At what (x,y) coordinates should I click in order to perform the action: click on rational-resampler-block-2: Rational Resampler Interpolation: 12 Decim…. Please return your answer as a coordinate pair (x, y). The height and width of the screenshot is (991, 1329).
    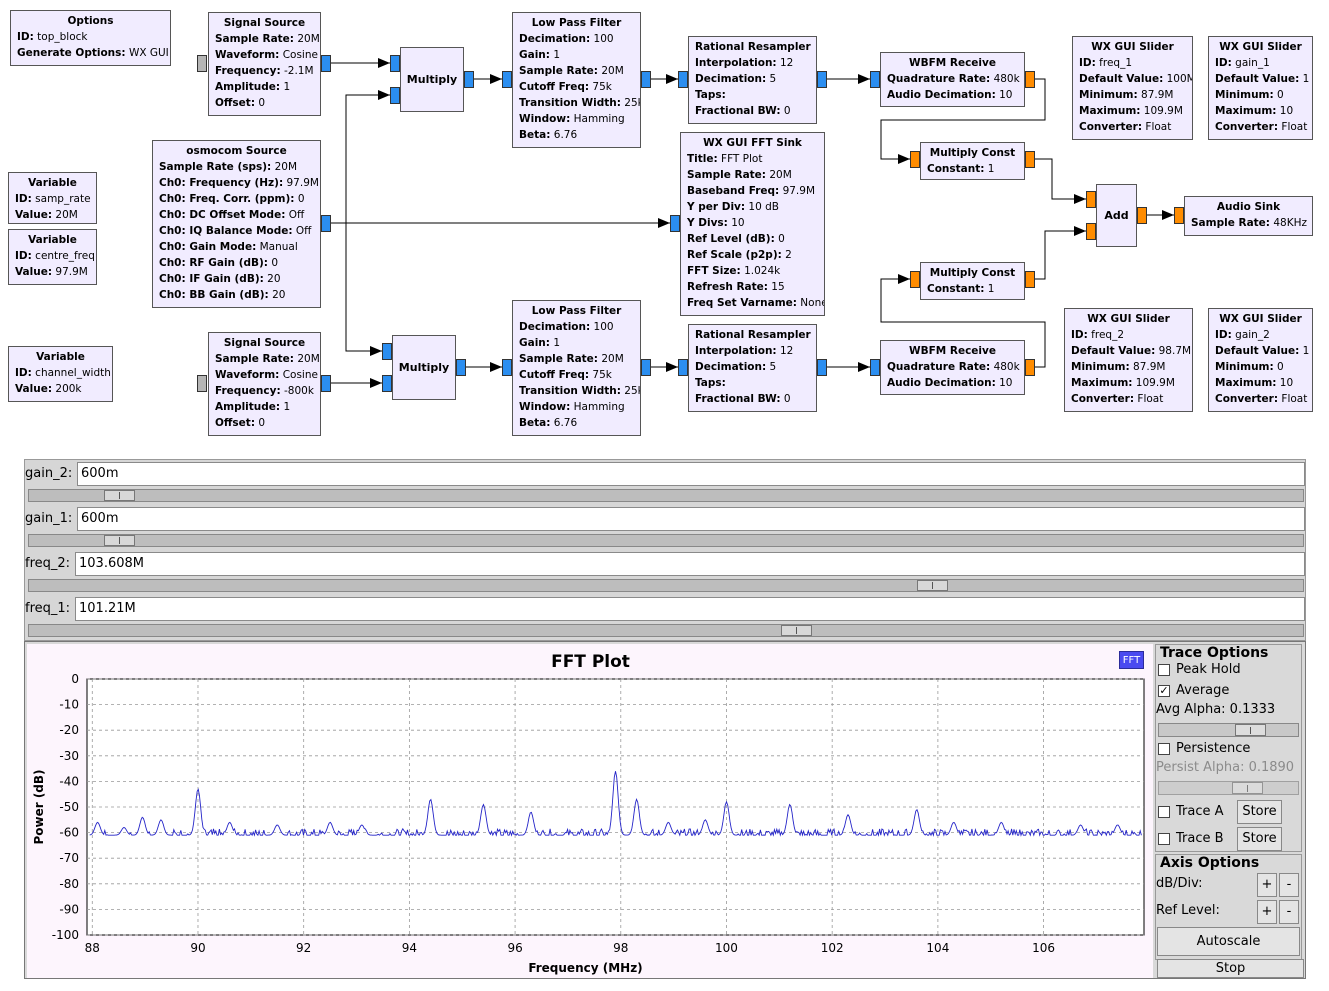
    Looking at the image, I should click on (752, 368).